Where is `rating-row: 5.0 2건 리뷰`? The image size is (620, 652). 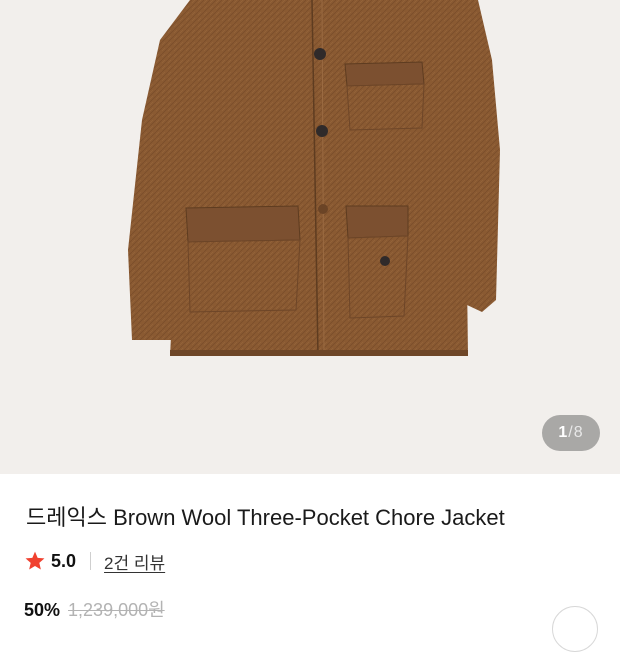 rating-row: 5.0 2건 리뷰 is located at coordinates (94, 561).